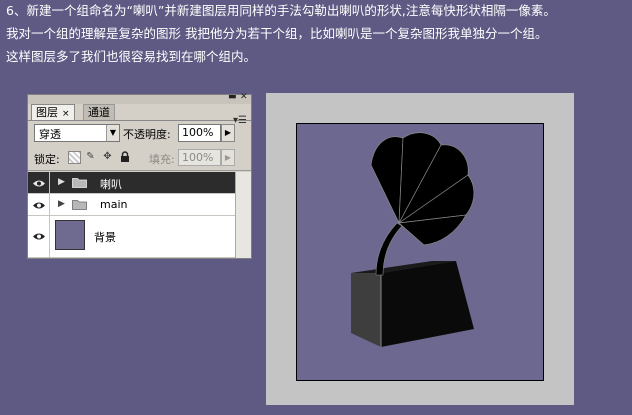 Image resolution: width=632 pixels, height=415 pixels. Describe the element at coordinates (199, 157) in the screenshot. I see `fill-input: 100%` at that location.